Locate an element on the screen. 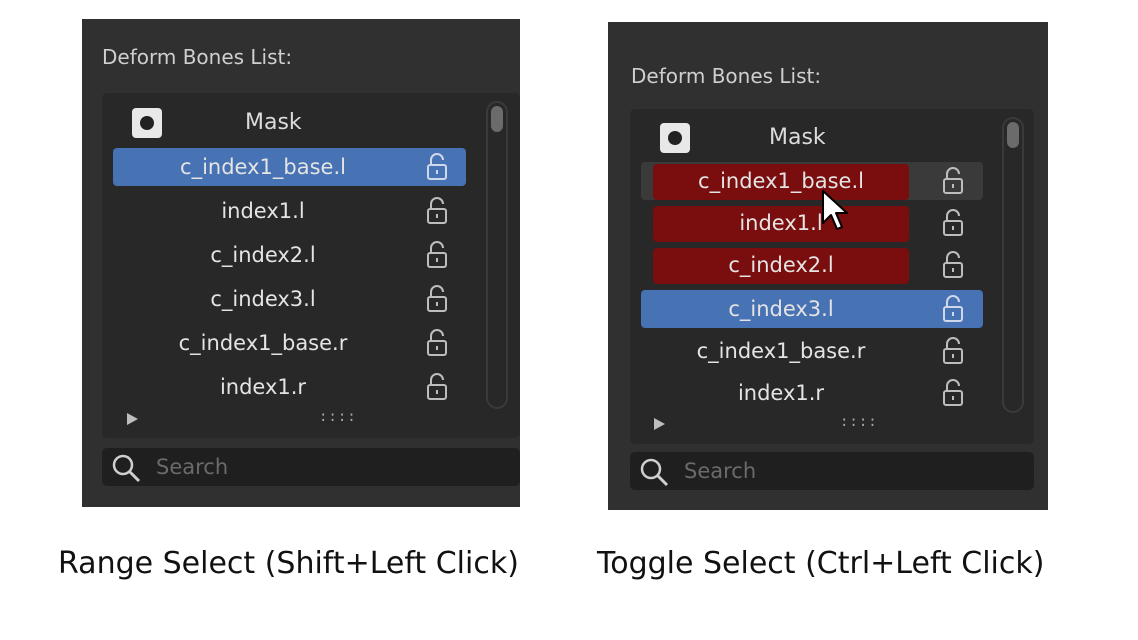 Image resolution: width=1138 pixels, height=640 pixels. caption-toggle-select: Toggle Select (Ctrl+Left Click) is located at coordinates (821, 563).